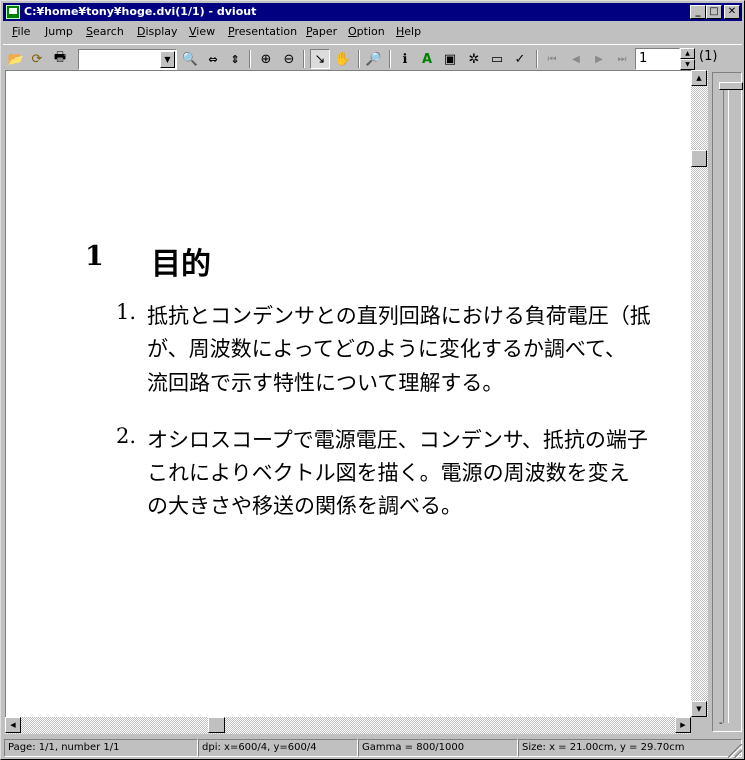  What do you see at coordinates (140, 11) in the screenshot?
I see `window-title: C:¥home¥tony¥hoge.dvi(1/1) - dviout` at bounding box center [140, 11].